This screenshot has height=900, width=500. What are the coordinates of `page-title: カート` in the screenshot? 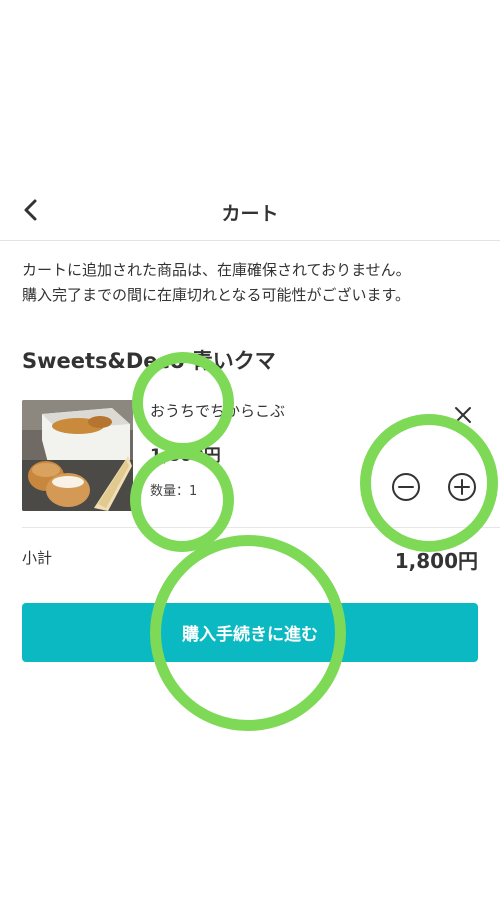 It's located at (250, 214).